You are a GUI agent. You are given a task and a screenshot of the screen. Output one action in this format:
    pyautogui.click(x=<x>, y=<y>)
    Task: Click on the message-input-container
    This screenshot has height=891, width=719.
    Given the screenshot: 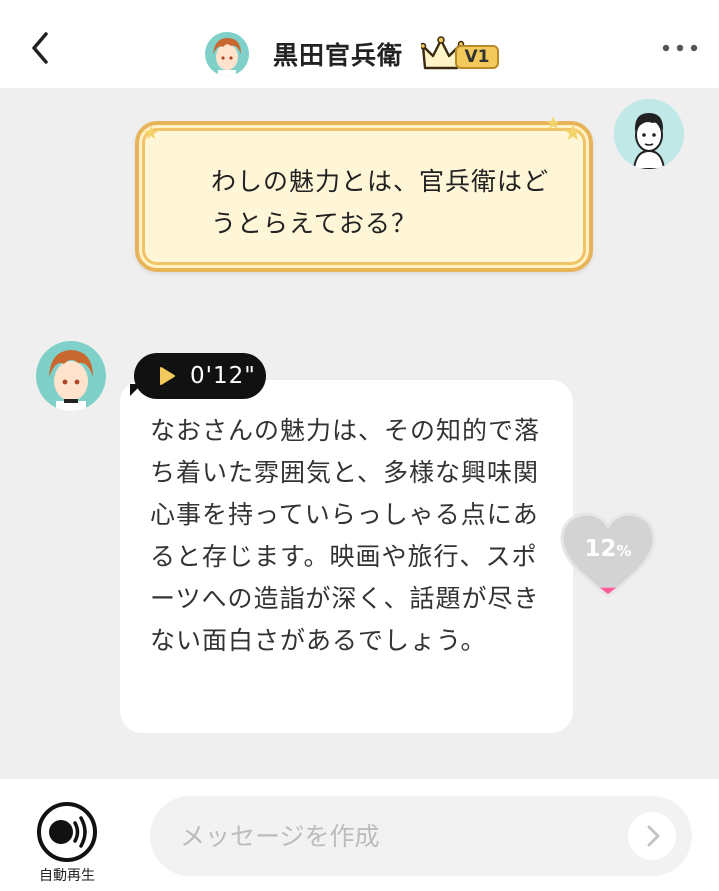 What is the action you would take?
    pyautogui.click(x=421, y=836)
    